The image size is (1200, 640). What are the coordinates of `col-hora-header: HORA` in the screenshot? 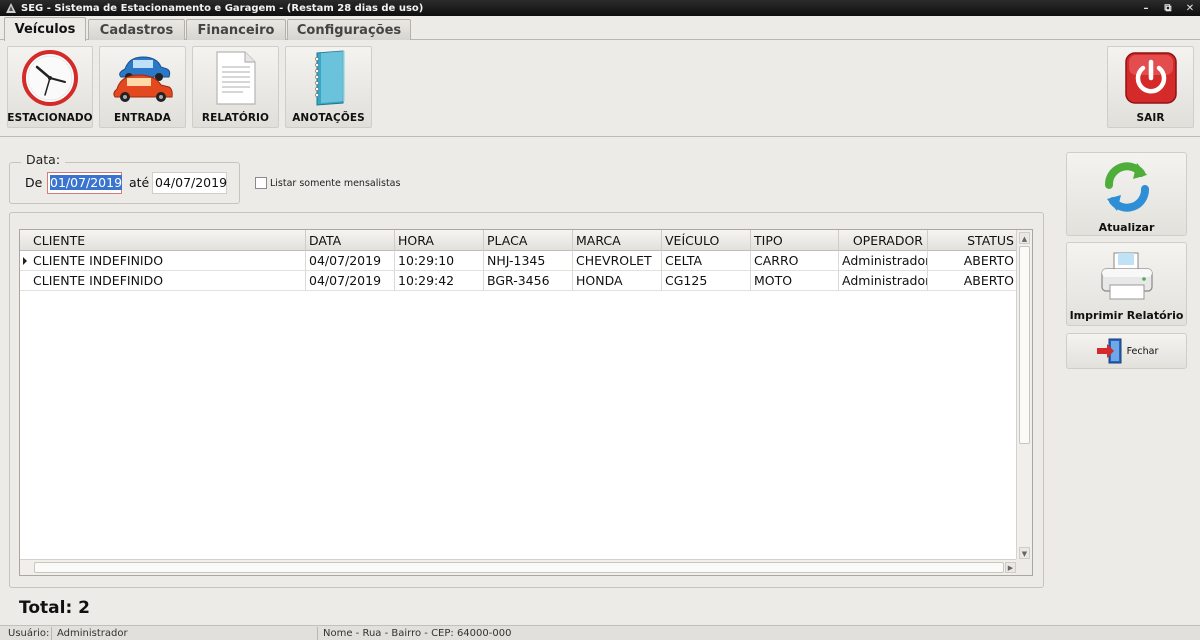 It's located at (439, 240).